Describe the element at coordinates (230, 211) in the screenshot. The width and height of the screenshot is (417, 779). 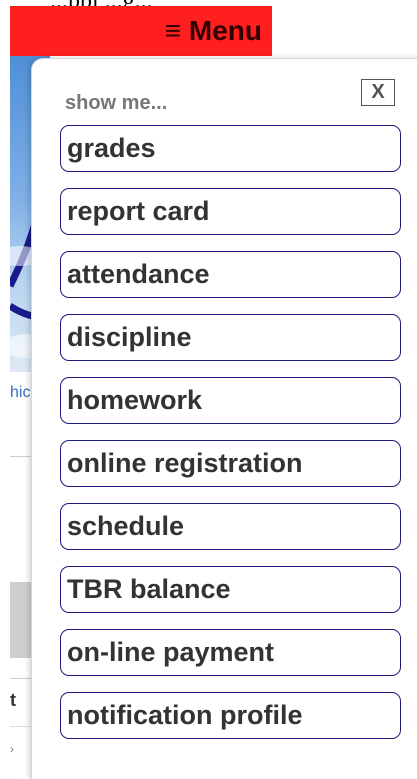
I see `menu-item-report-card: report card` at that location.